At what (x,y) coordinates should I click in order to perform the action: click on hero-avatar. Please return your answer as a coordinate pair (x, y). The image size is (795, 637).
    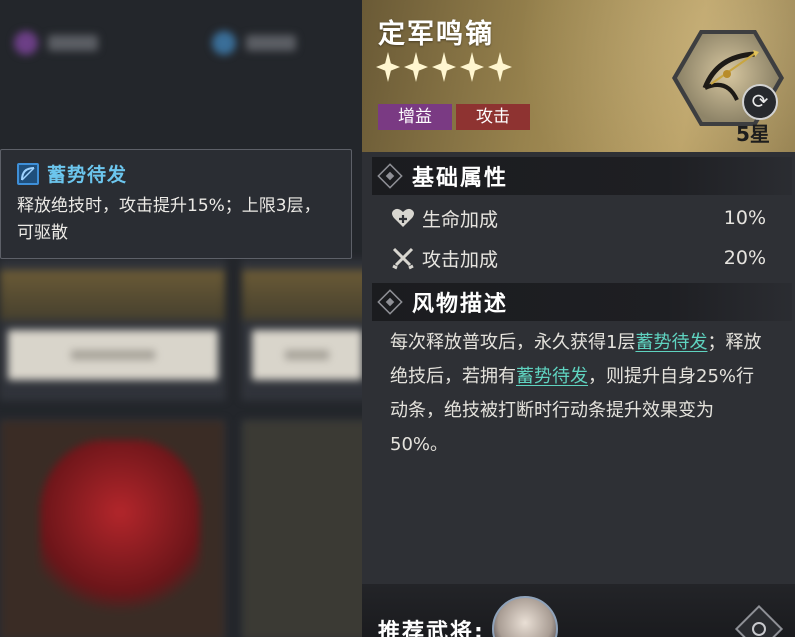
    Looking at the image, I should click on (525, 616).